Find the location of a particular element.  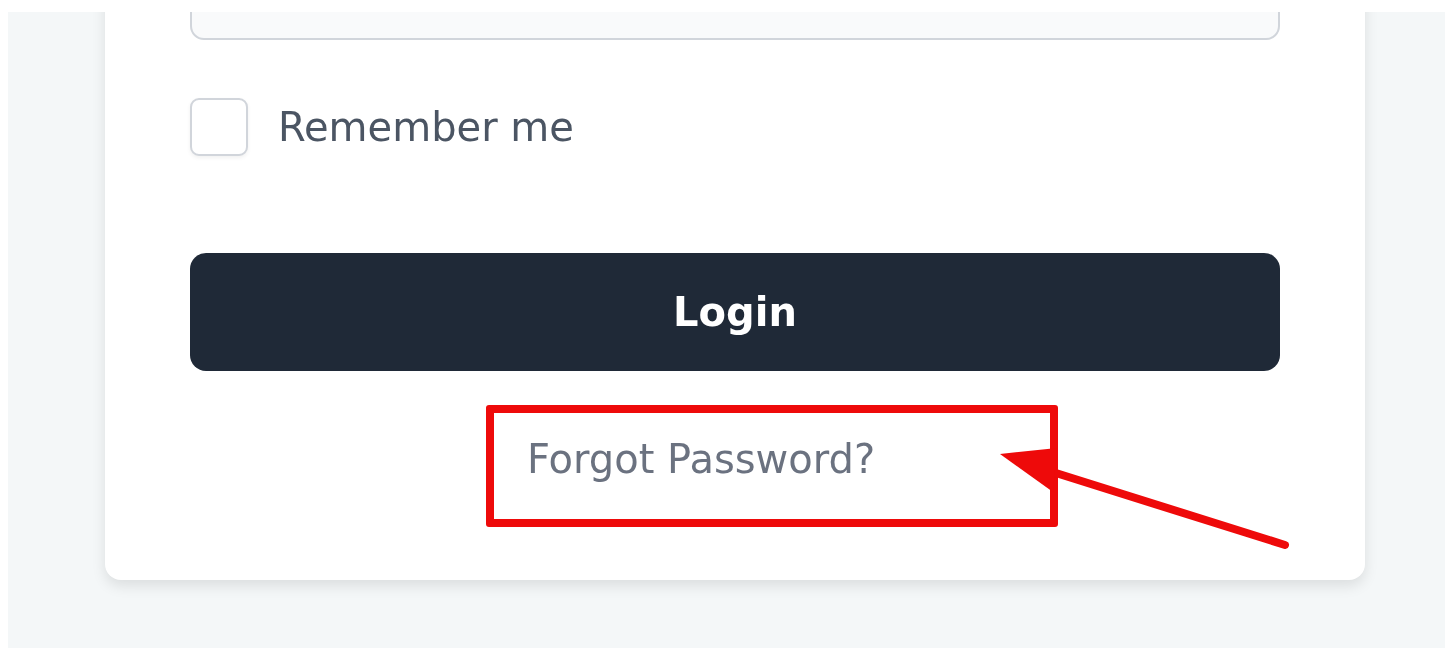

checkbox-label: Remember me is located at coordinates (426, 127).